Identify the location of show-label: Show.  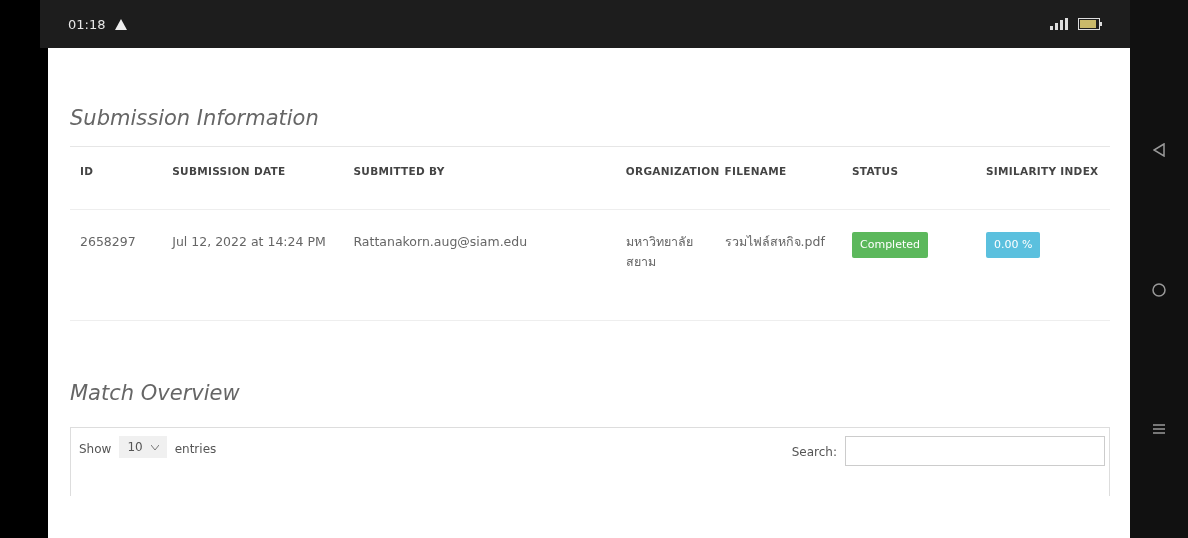
(95, 449).